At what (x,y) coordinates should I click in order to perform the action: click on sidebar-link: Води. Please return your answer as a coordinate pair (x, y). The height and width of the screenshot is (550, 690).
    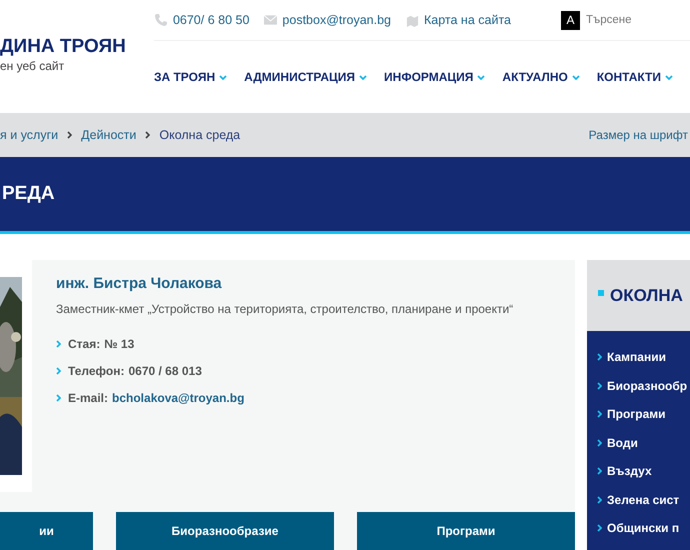
    Looking at the image, I should click on (622, 443).